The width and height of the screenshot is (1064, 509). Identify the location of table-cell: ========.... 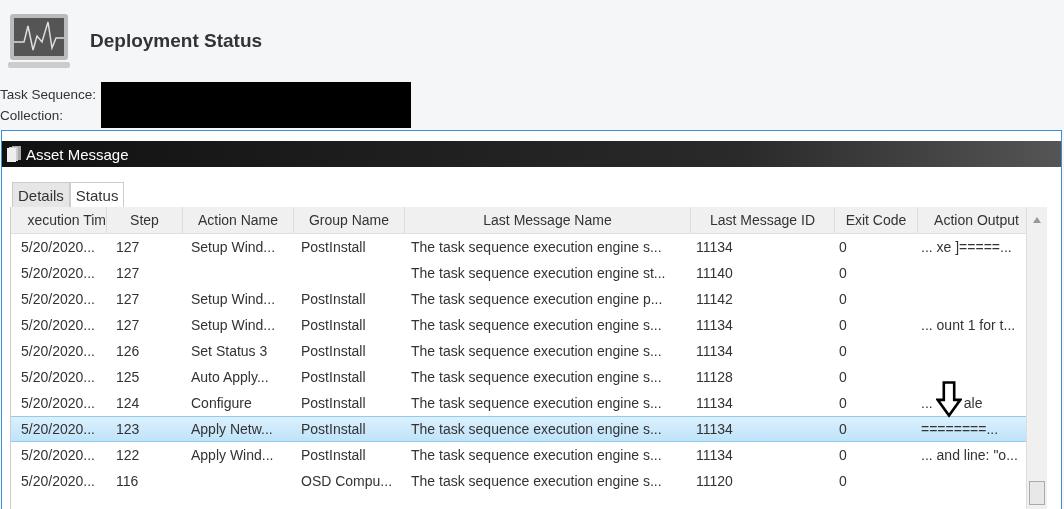
(960, 429).